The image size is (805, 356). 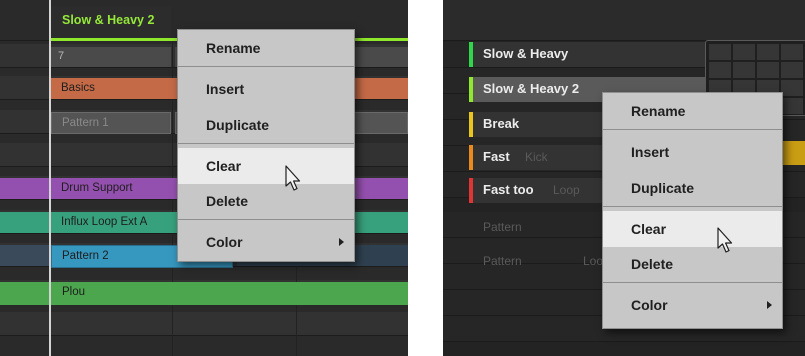 I want to click on clip-influx, so click(x=24, y=222).